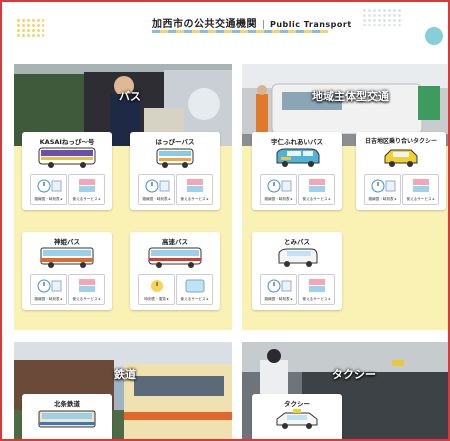  What do you see at coordinates (297, 419) in the screenshot?
I see `taxi-icon` at bounding box center [297, 419].